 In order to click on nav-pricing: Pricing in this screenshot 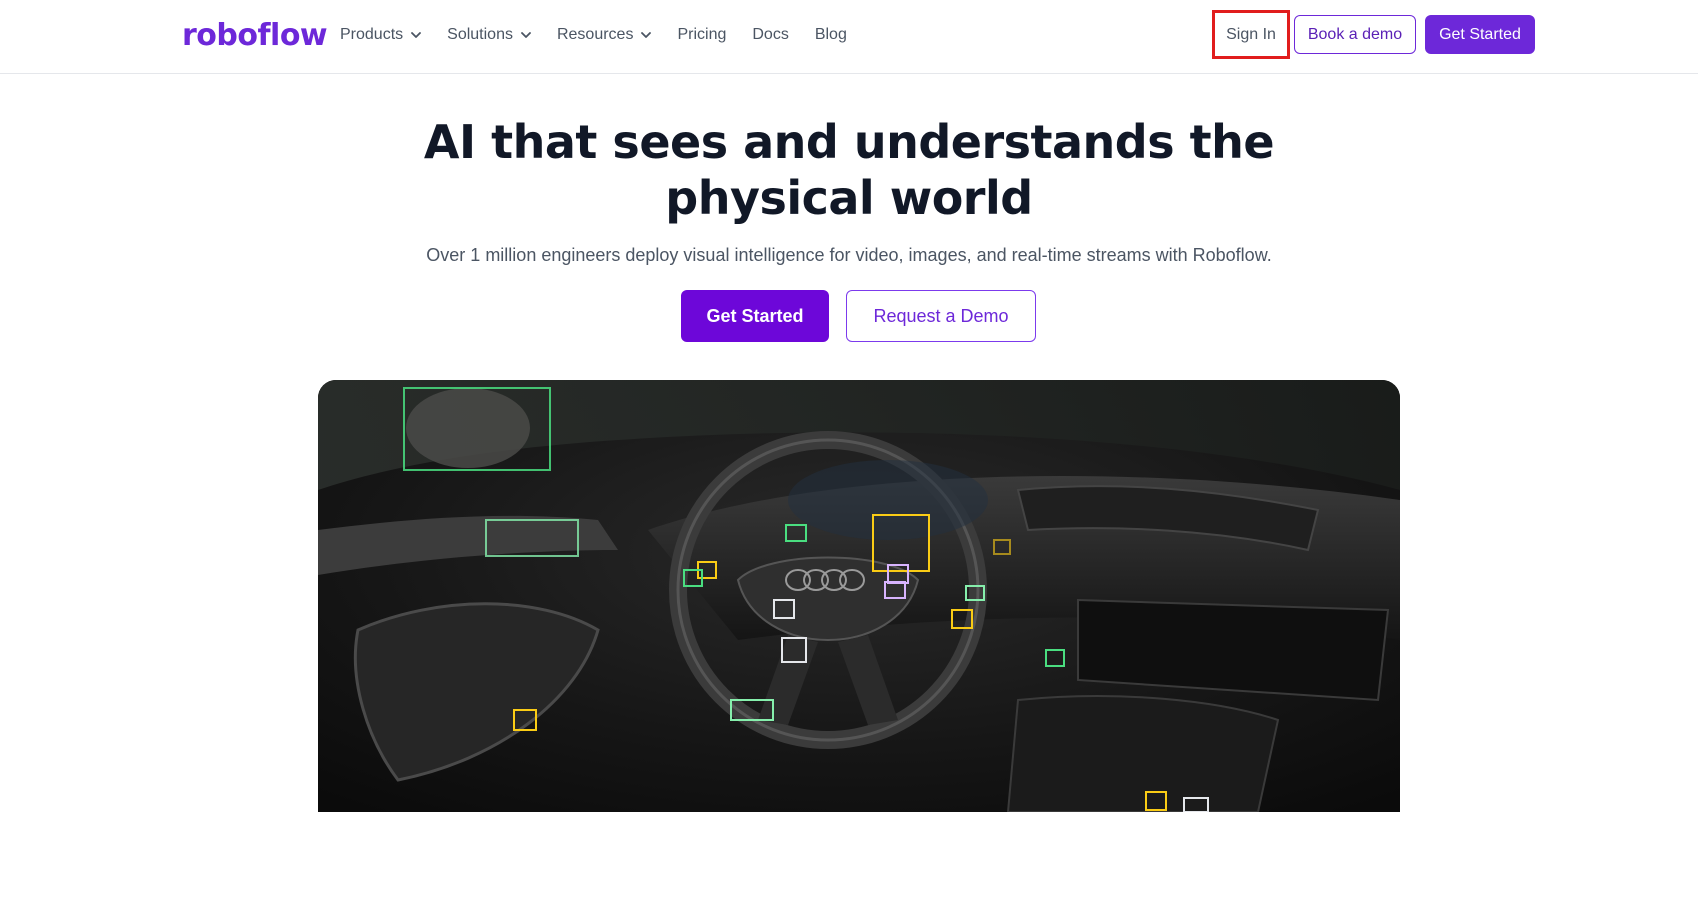, I will do `click(701, 35)`.